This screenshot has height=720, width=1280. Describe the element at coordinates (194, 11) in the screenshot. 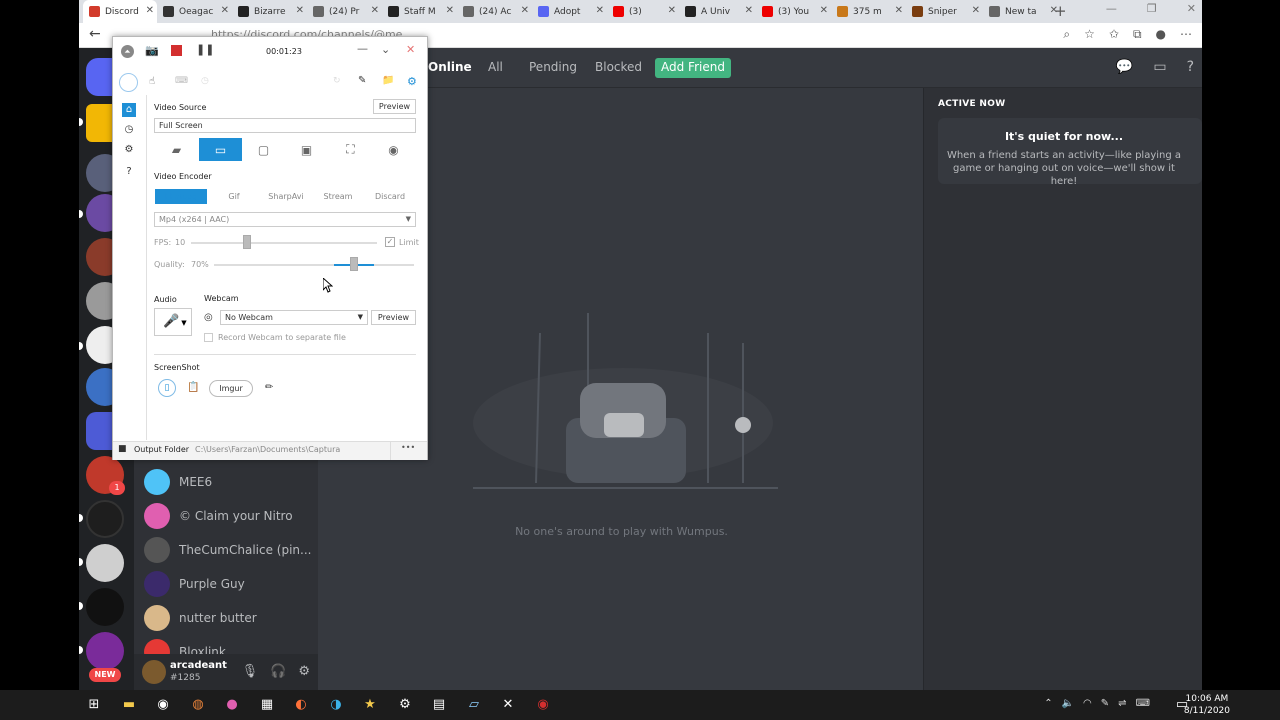

I see `browser-tab: Oeagac ✕` at that location.